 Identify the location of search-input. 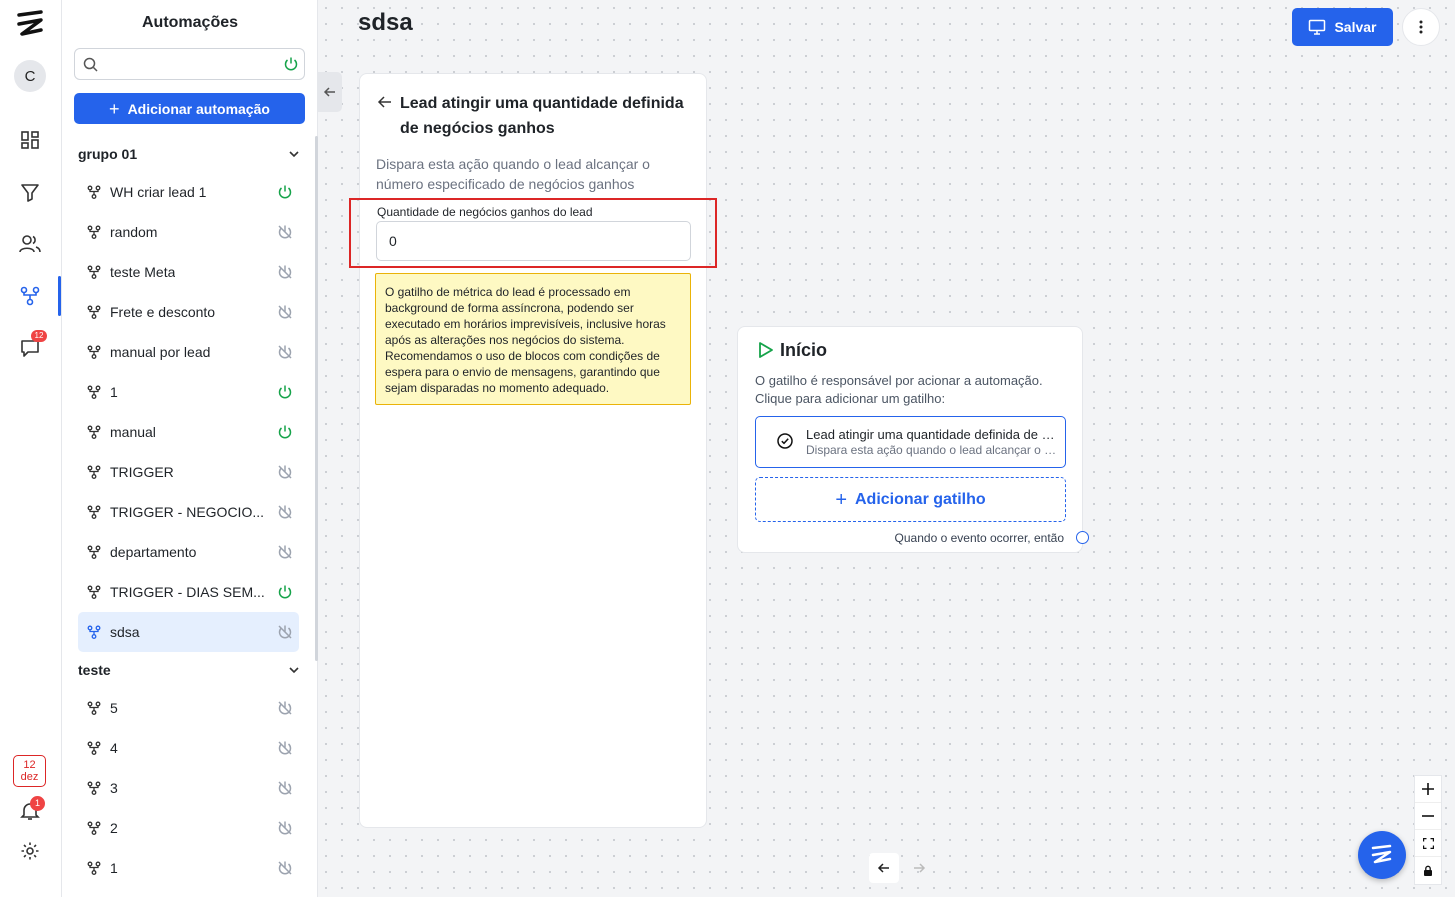
(193, 64).